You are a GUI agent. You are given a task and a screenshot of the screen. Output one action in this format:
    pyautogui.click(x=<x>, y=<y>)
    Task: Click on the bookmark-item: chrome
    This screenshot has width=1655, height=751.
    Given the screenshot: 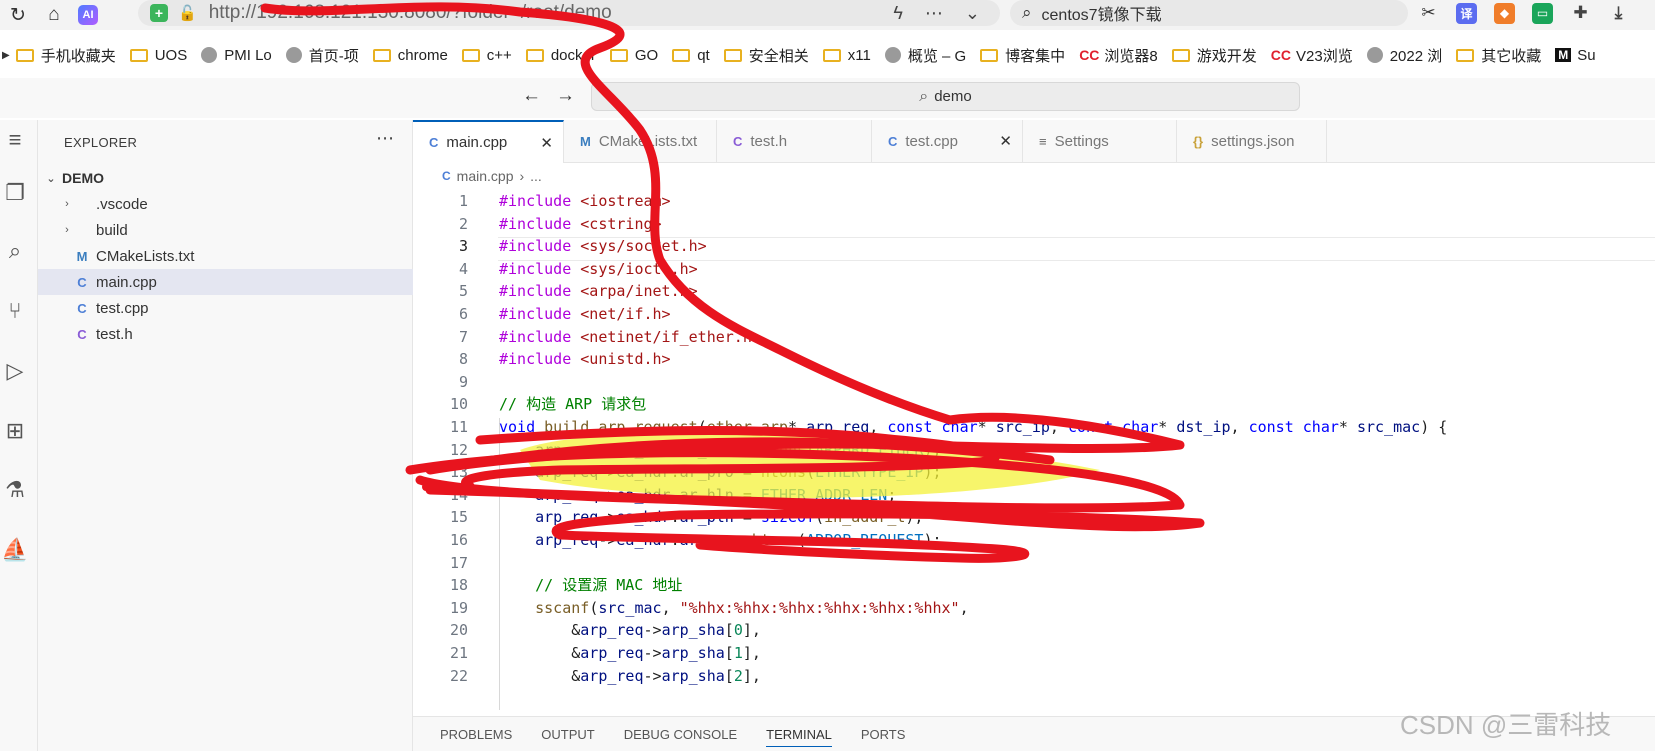 What is the action you would take?
    pyautogui.click(x=410, y=55)
    